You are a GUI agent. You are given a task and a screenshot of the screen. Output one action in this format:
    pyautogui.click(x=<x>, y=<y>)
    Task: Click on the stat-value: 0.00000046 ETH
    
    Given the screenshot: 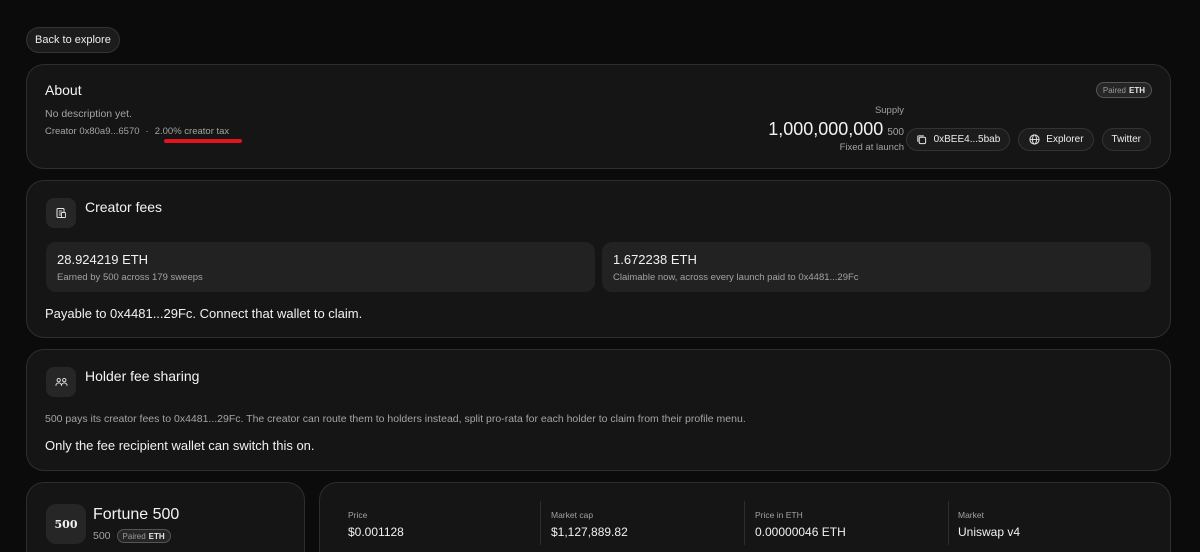 What is the action you would take?
    pyautogui.click(x=800, y=532)
    